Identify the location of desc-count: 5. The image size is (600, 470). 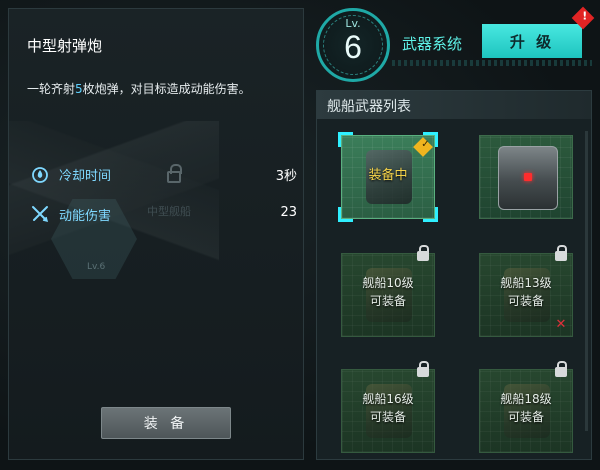
(79, 89).